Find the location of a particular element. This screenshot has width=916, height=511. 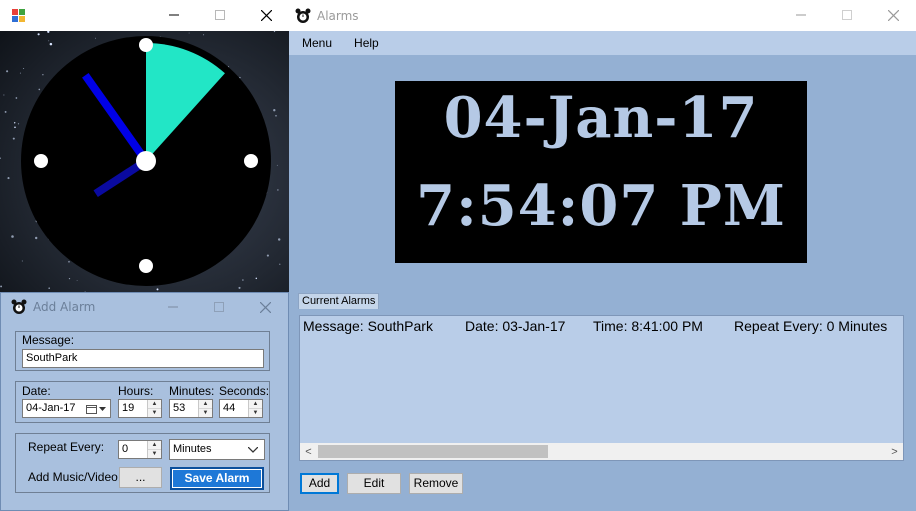

date-picker: 04-Jan-17 is located at coordinates (66, 408).